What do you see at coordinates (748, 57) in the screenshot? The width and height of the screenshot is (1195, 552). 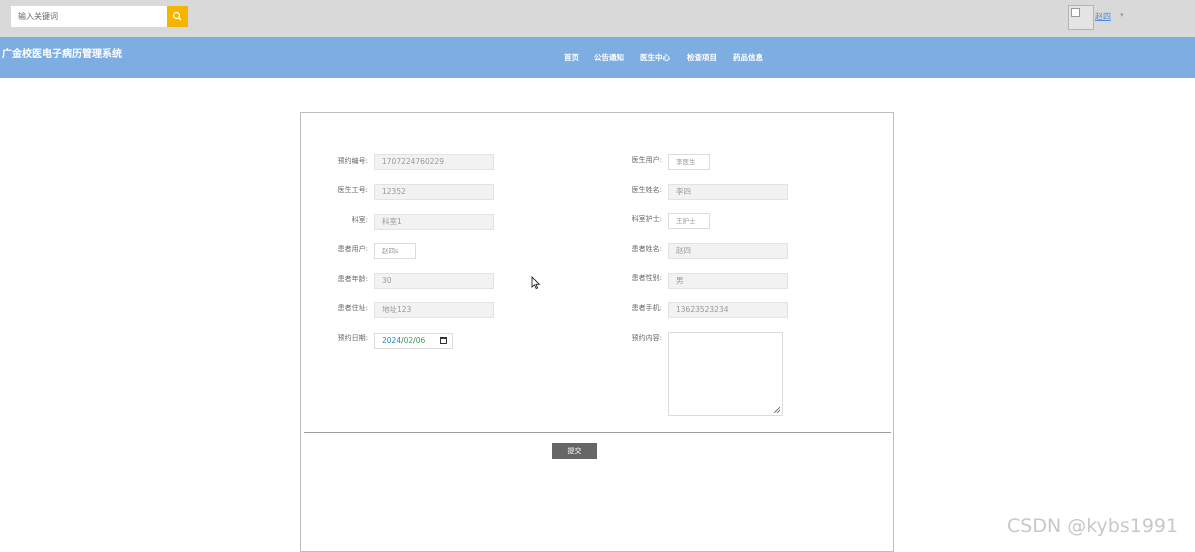 I see `nav-item-drug-info: 药品信息` at bounding box center [748, 57].